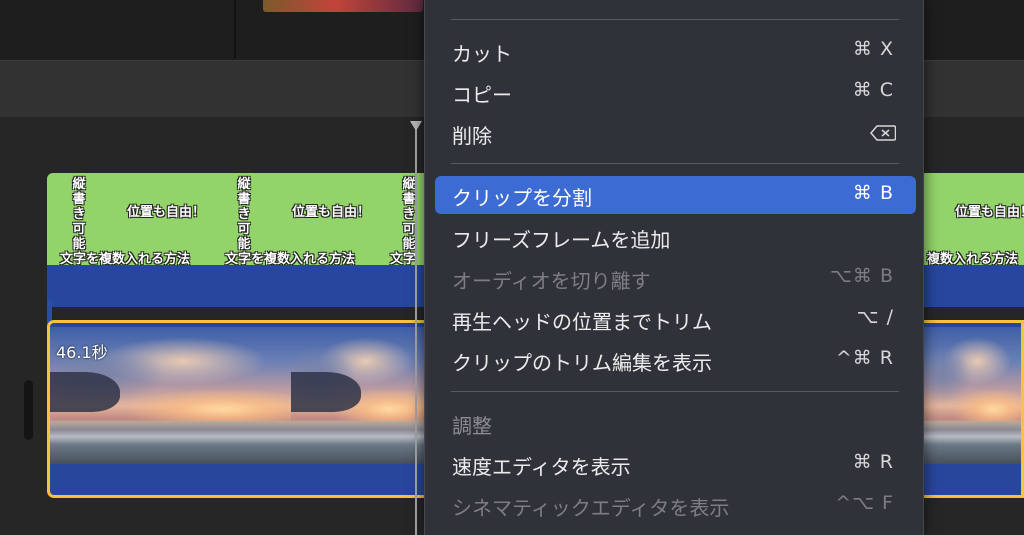  What do you see at coordinates (482, 95) in the screenshot?
I see `menu-item-label: コピー` at bounding box center [482, 95].